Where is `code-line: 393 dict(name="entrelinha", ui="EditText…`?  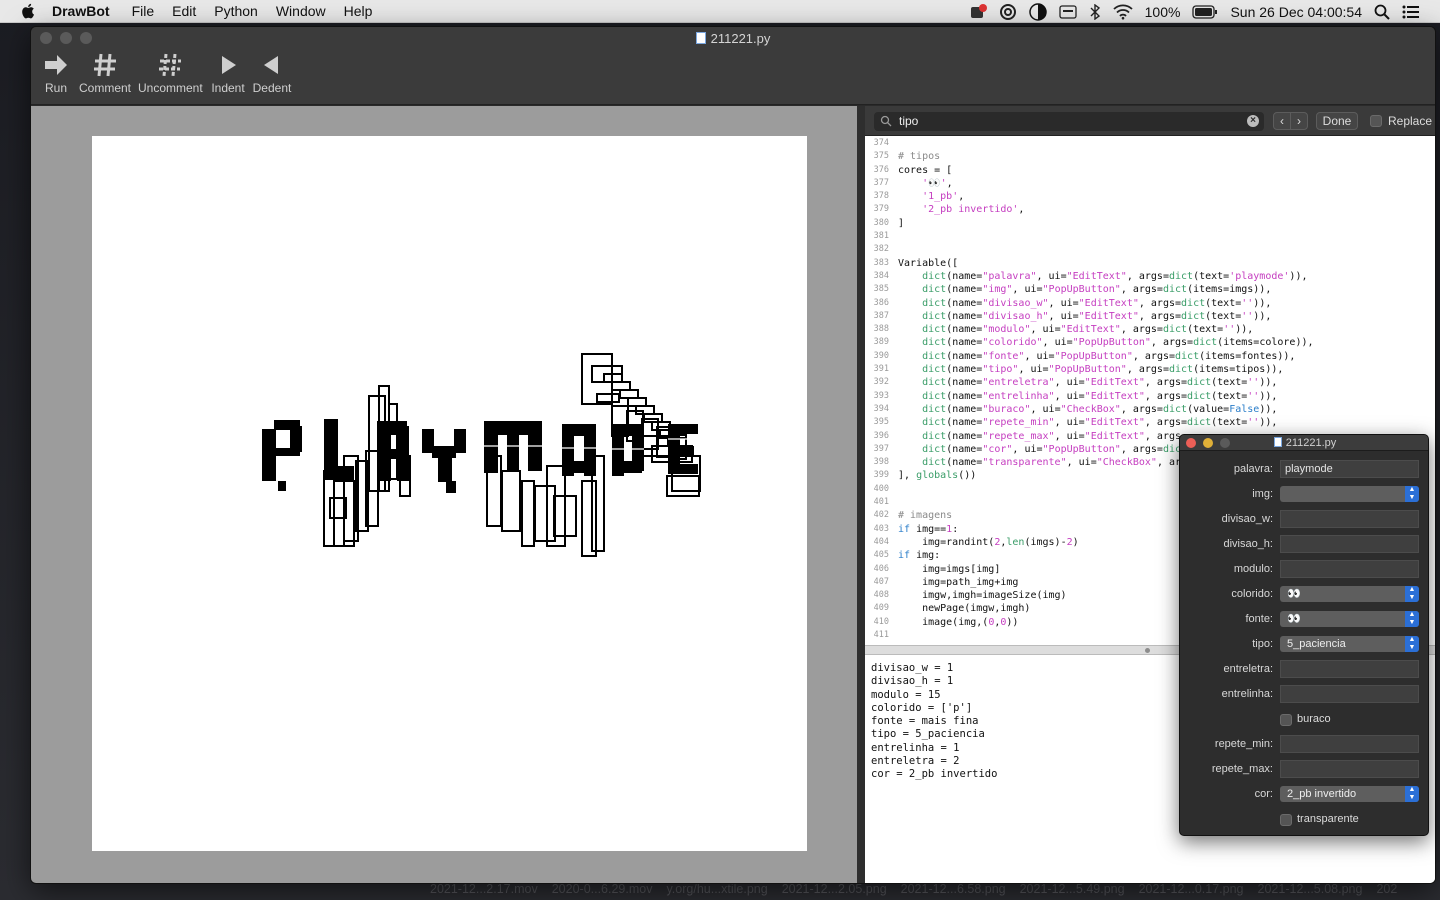 code-line: 393 dict(name="entrelinha", ui="EditText… is located at coordinates (1150, 396).